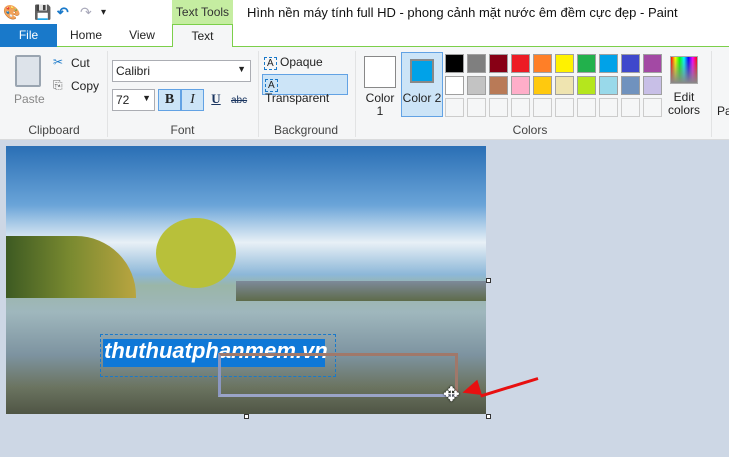 The width and height of the screenshot is (729, 457). What do you see at coordinates (11, 12) in the screenshot?
I see `paint-app-icon: 🎨` at bounding box center [11, 12].